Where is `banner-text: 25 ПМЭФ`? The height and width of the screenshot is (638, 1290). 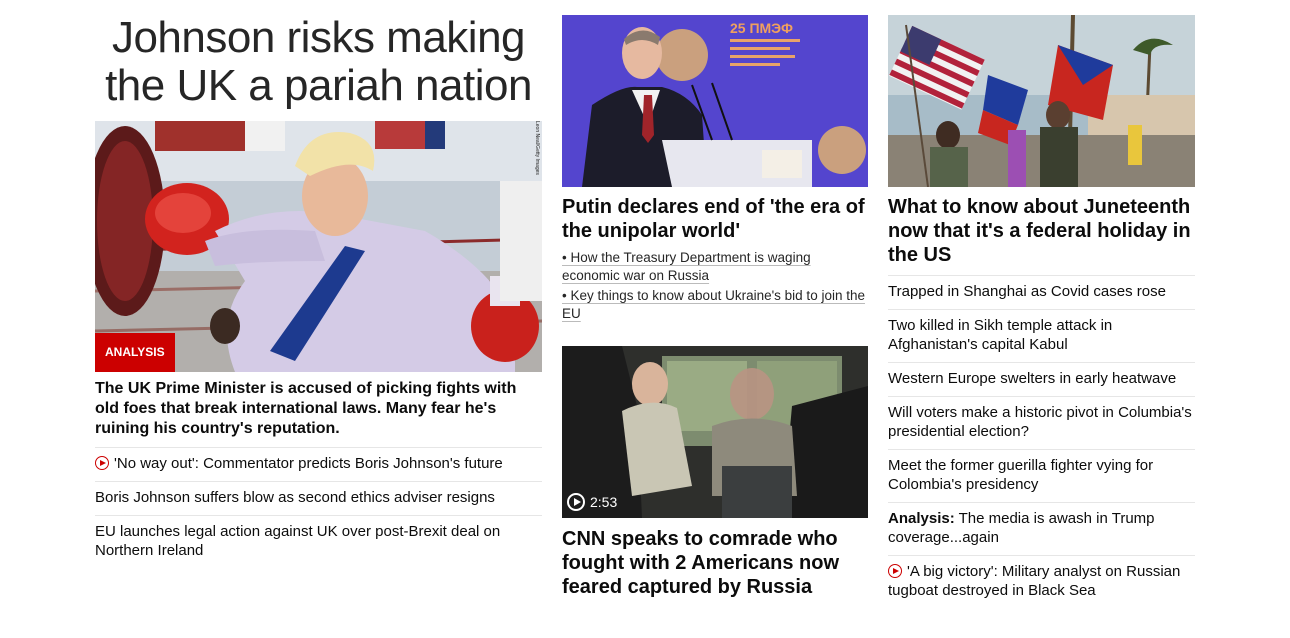 banner-text: 25 ПМЭФ is located at coordinates (761, 28).